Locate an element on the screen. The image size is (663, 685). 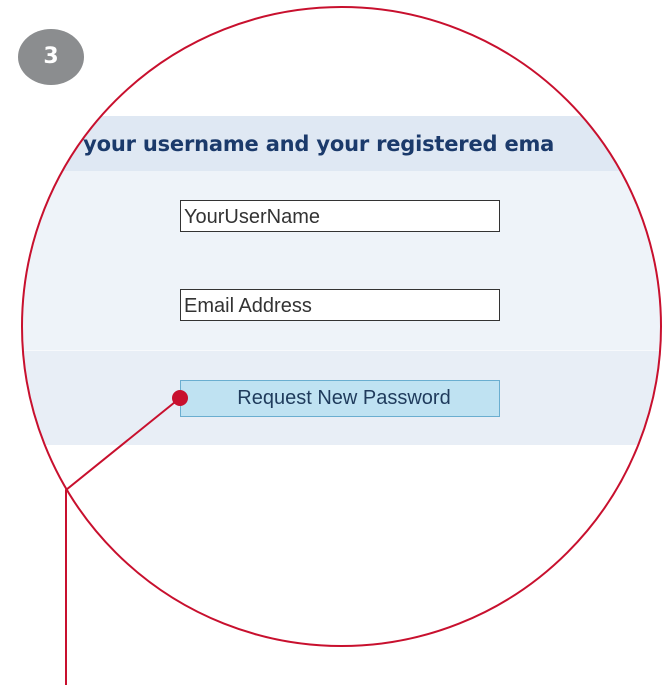
email-input is located at coordinates (340, 305).